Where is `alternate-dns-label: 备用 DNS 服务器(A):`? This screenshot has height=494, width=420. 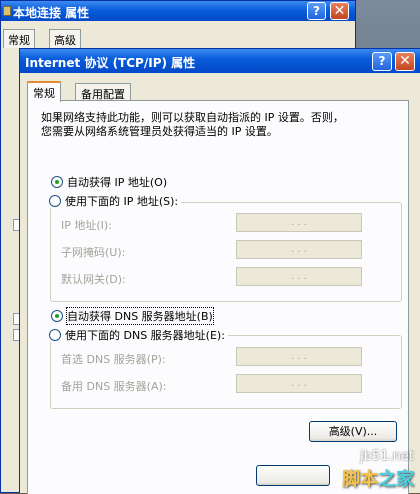 alternate-dns-label: 备用 DNS 服务器(A): is located at coordinates (114, 386).